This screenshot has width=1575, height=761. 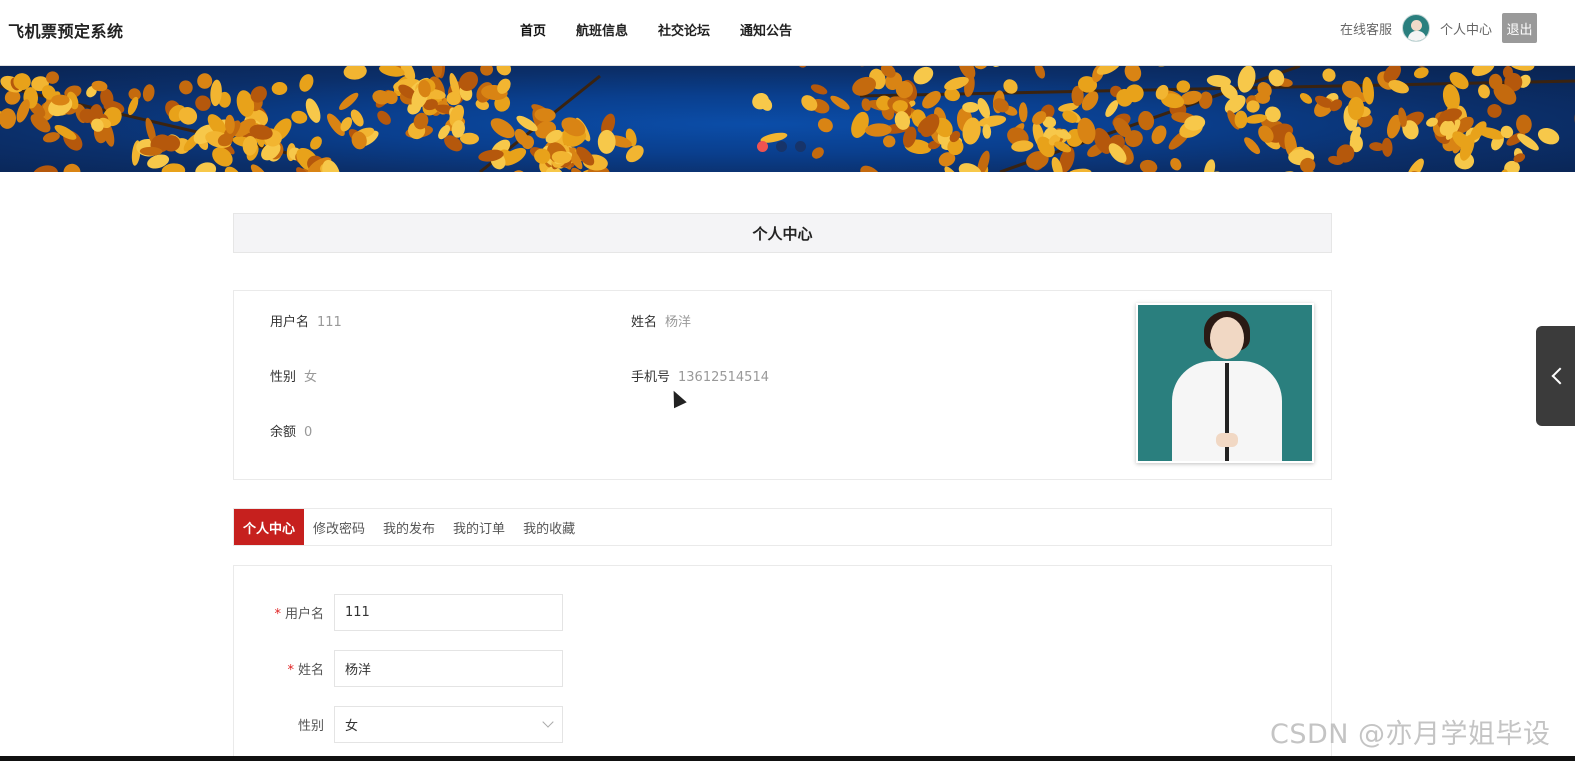 What do you see at coordinates (311, 377) in the screenshot?
I see `info-gender-value: 女` at bounding box center [311, 377].